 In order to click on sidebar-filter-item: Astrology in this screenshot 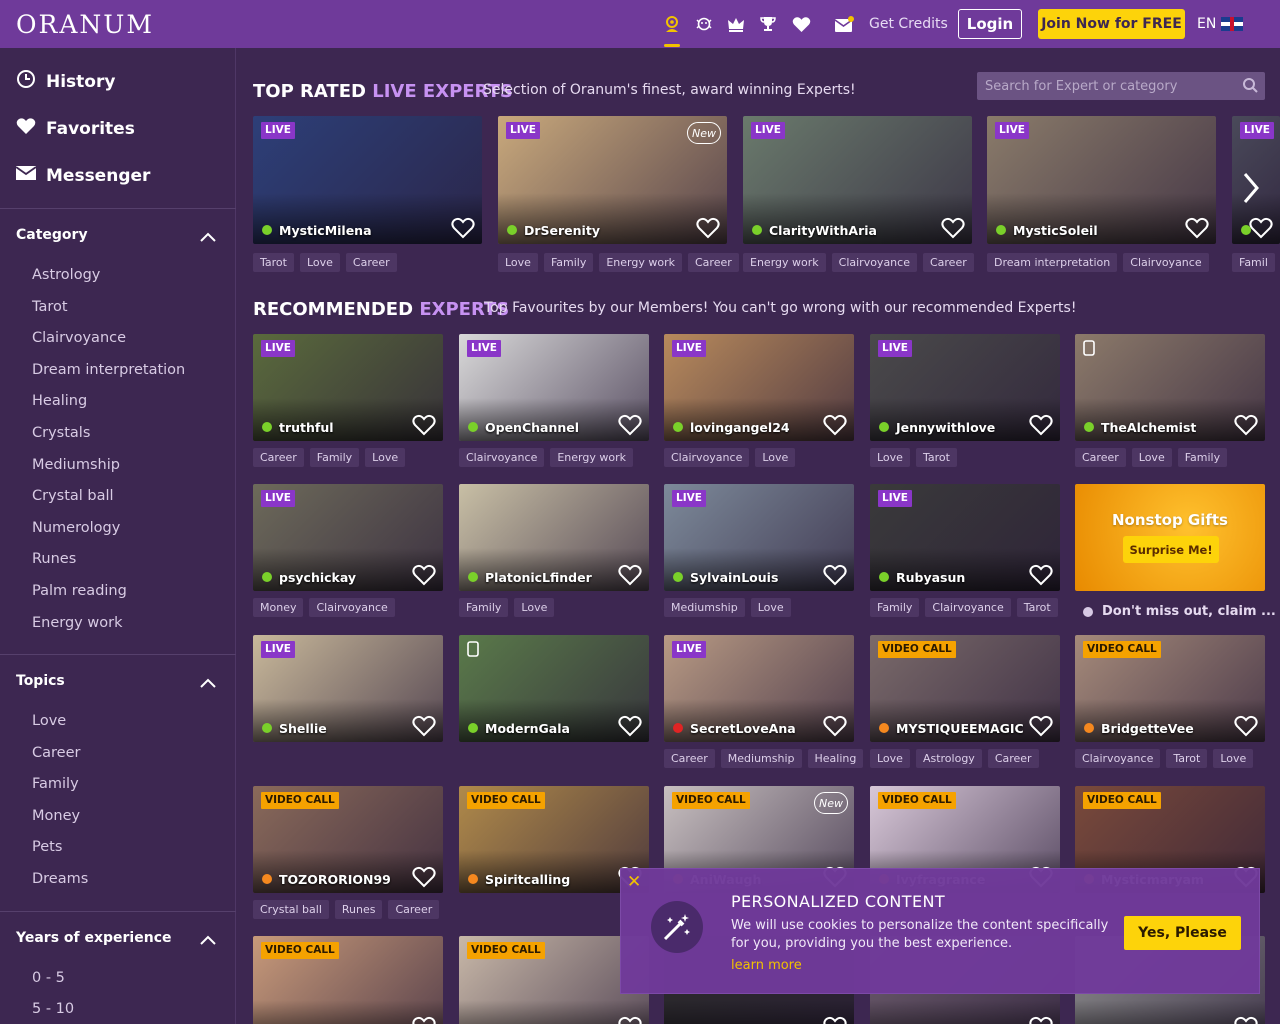, I will do `click(66, 275)`.